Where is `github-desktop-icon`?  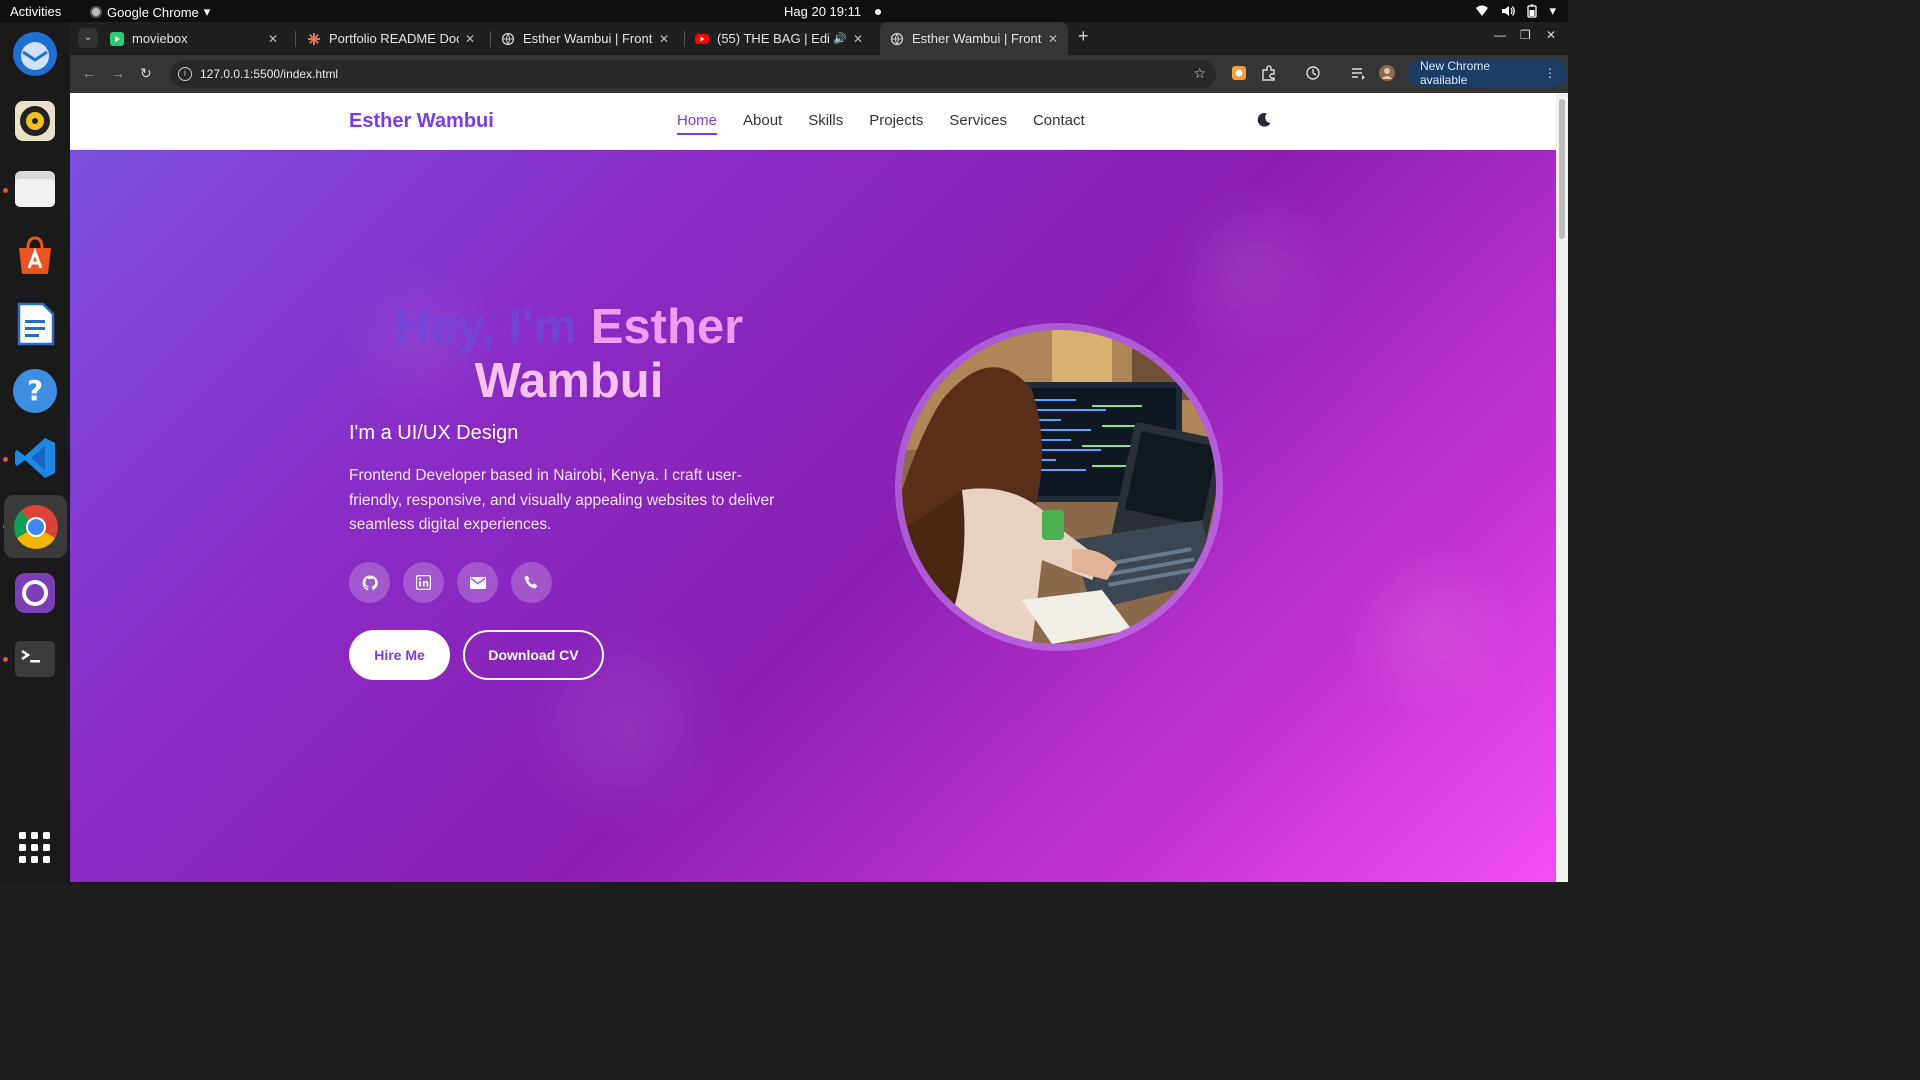 github-desktop-icon is located at coordinates (35, 593).